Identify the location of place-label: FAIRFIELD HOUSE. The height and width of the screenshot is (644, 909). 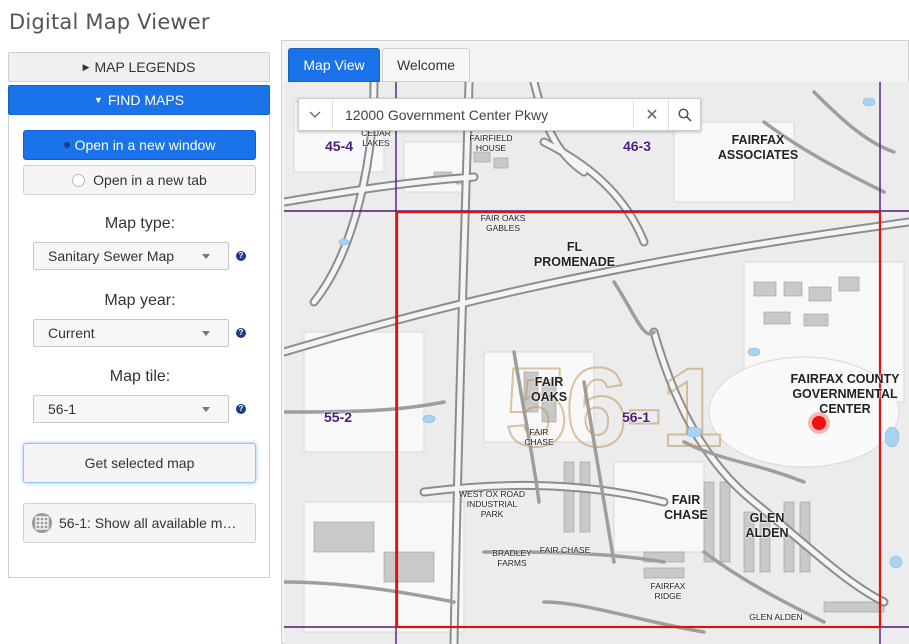
(491, 143).